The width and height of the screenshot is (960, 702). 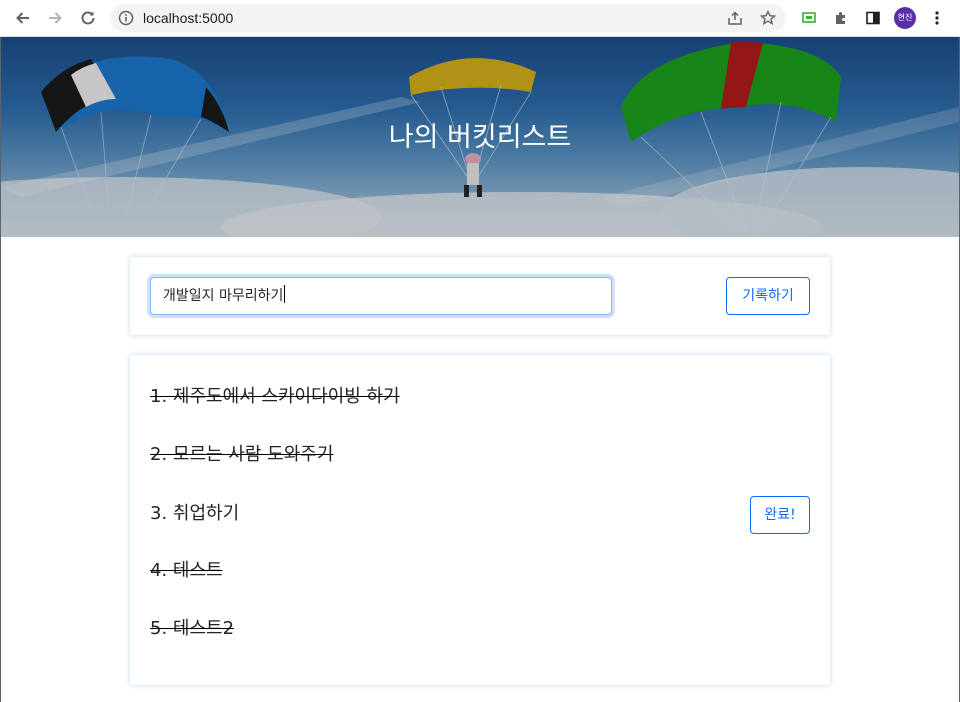 What do you see at coordinates (23, 18) in the screenshot?
I see `back-icon` at bounding box center [23, 18].